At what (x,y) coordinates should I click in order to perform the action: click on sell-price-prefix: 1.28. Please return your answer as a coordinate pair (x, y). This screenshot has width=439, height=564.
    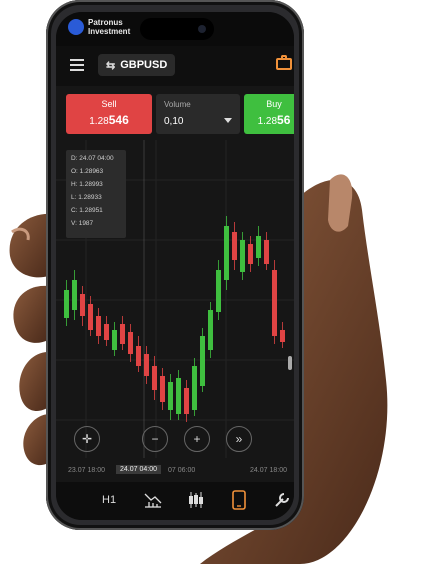
    Looking at the image, I should click on (99, 121).